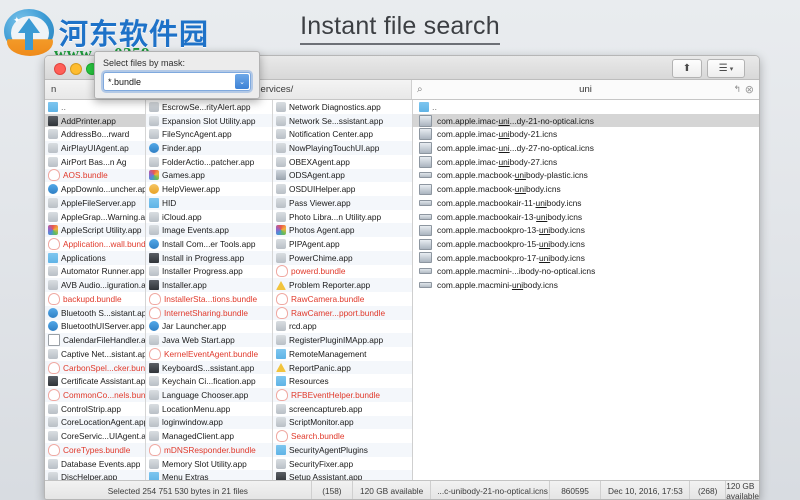 The width and height of the screenshot is (800, 500). What do you see at coordinates (95, 312) in the screenshot?
I see `file-row: Bluetooth S...sistant.app` at bounding box center [95, 312].